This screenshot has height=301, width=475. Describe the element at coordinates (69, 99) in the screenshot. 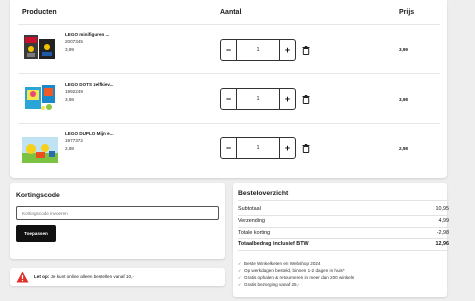

I see `product-unit-price: 3,98` at that location.